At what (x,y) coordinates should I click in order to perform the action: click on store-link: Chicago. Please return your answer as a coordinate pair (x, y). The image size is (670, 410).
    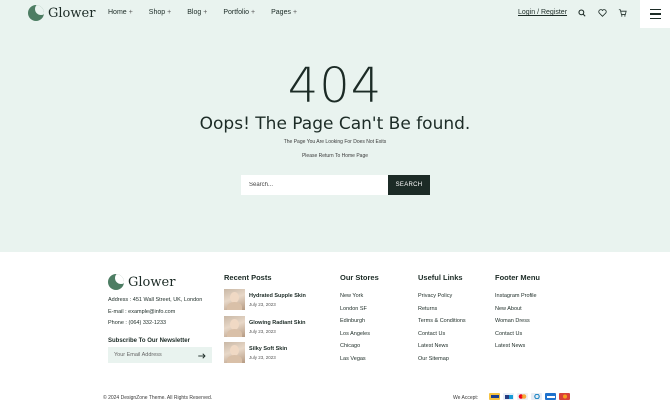
    Looking at the image, I should click on (350, 346).